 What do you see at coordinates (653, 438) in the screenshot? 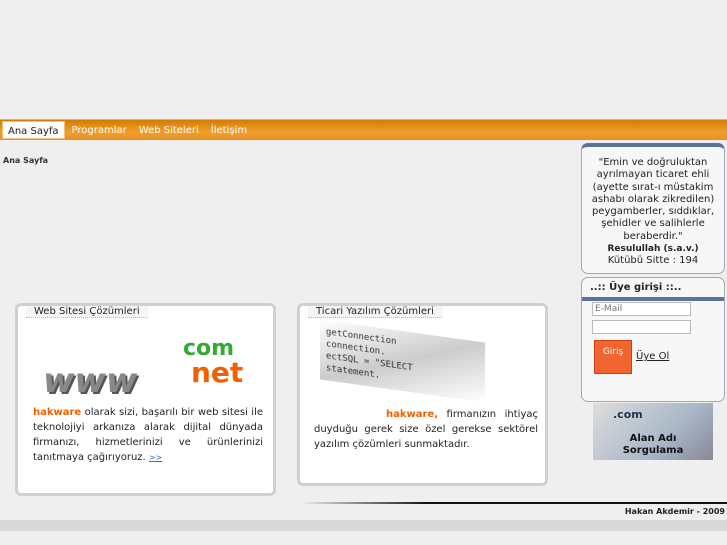
I see `banner-line1: Alan Adı` at bounding box center [653, 438].